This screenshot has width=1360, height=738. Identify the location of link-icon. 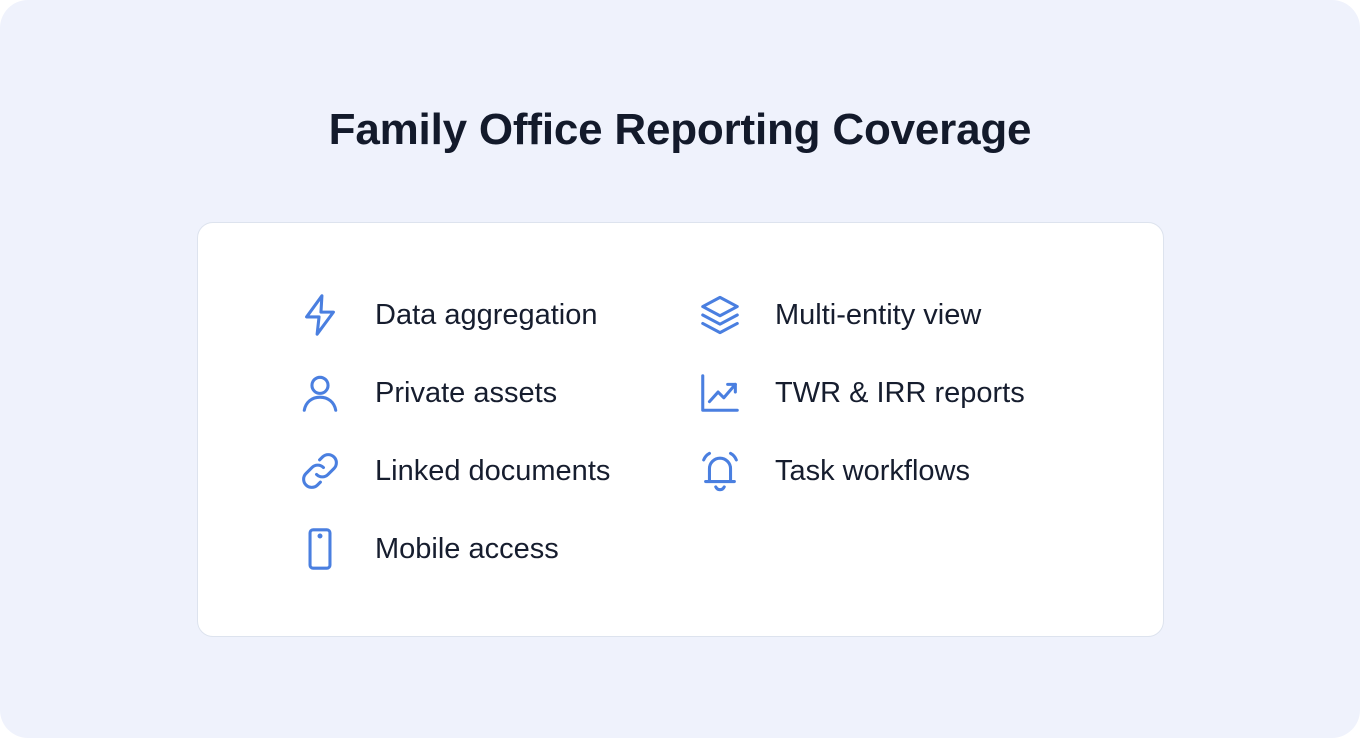
(320, 471).